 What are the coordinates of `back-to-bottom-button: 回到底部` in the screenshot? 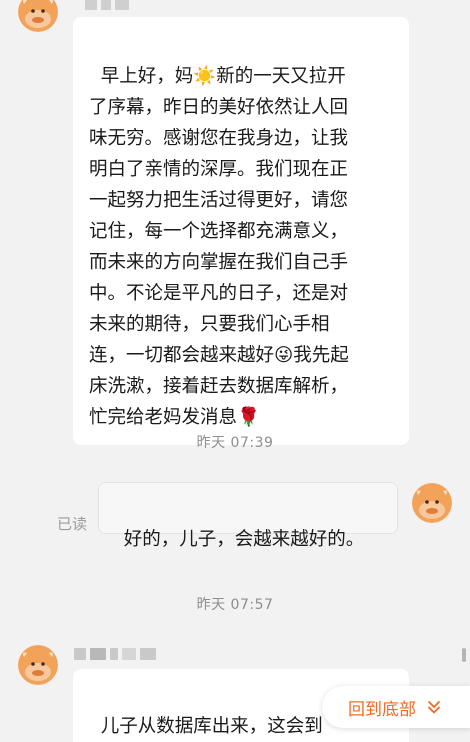 It's located at (396, 707).